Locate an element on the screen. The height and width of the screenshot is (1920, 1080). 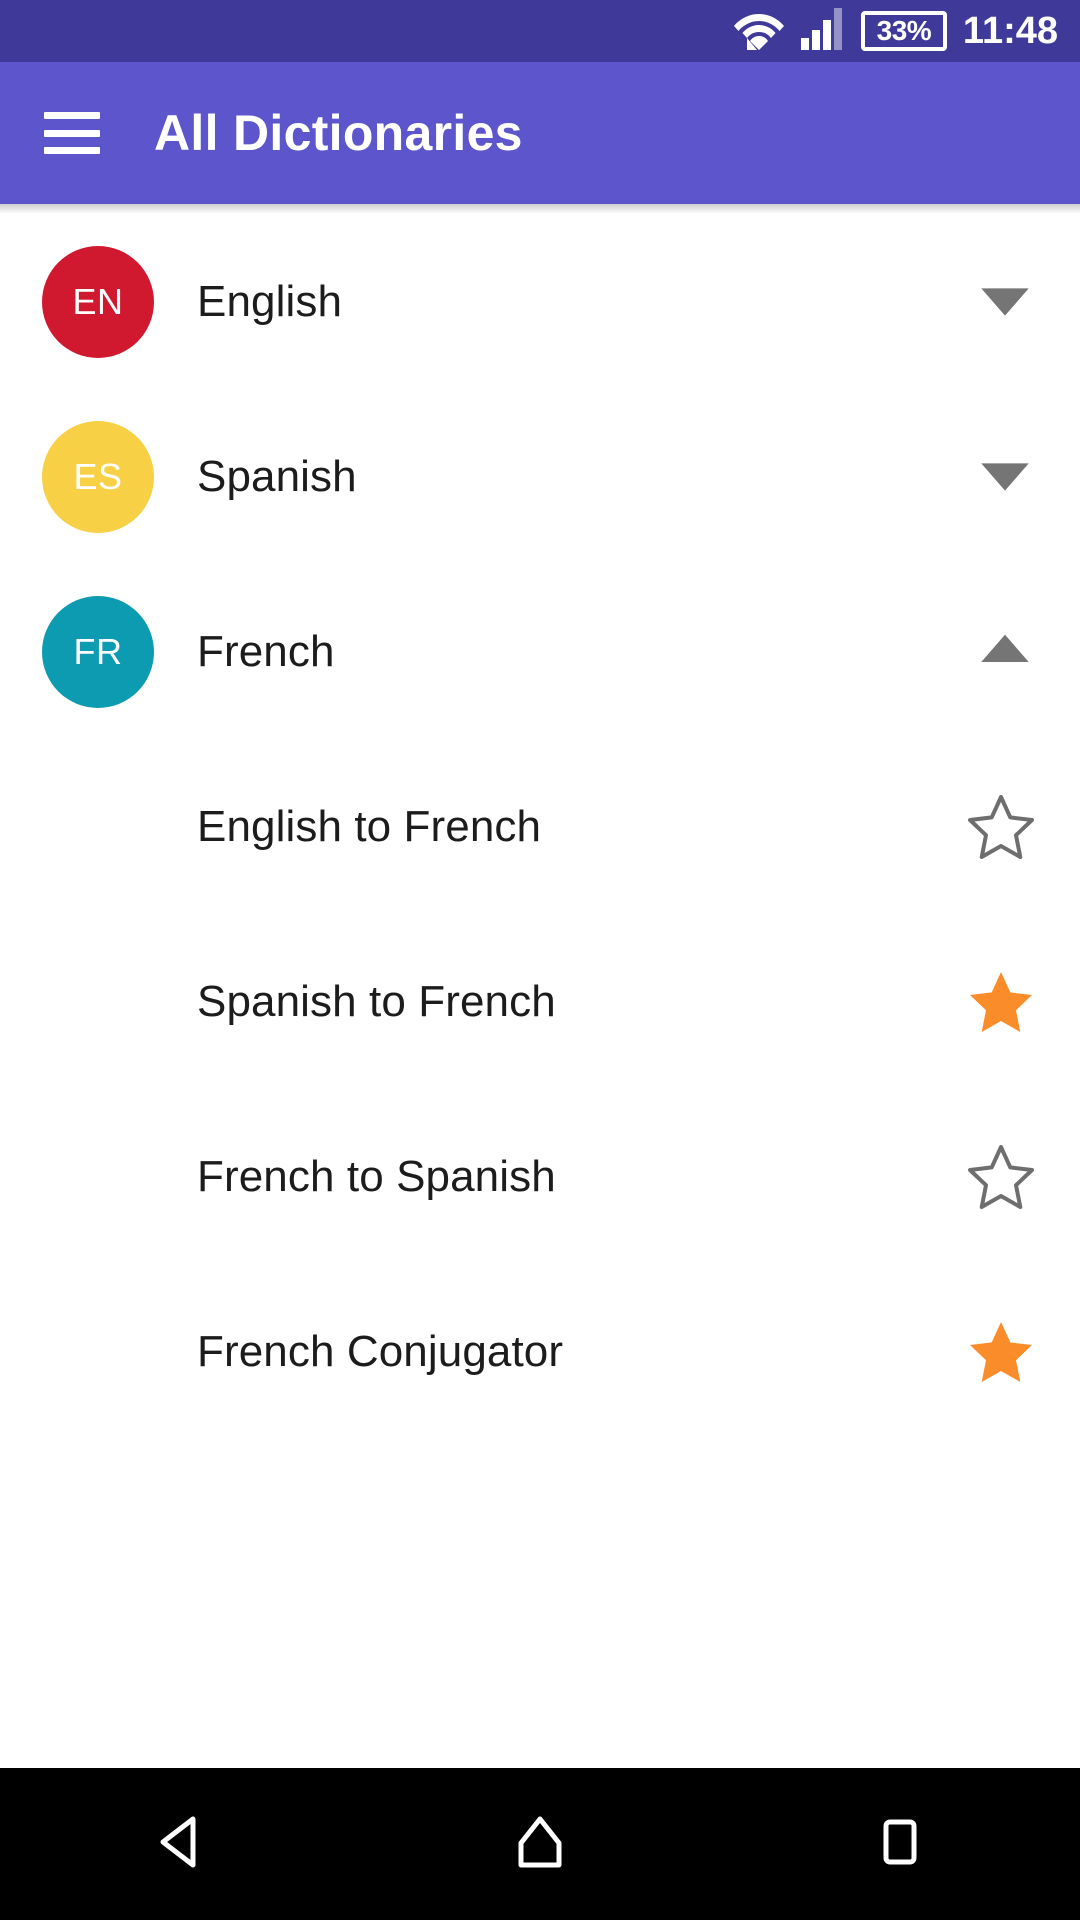
dictionary-name-label: Spanish to French is located at coordinates (376, 1001).